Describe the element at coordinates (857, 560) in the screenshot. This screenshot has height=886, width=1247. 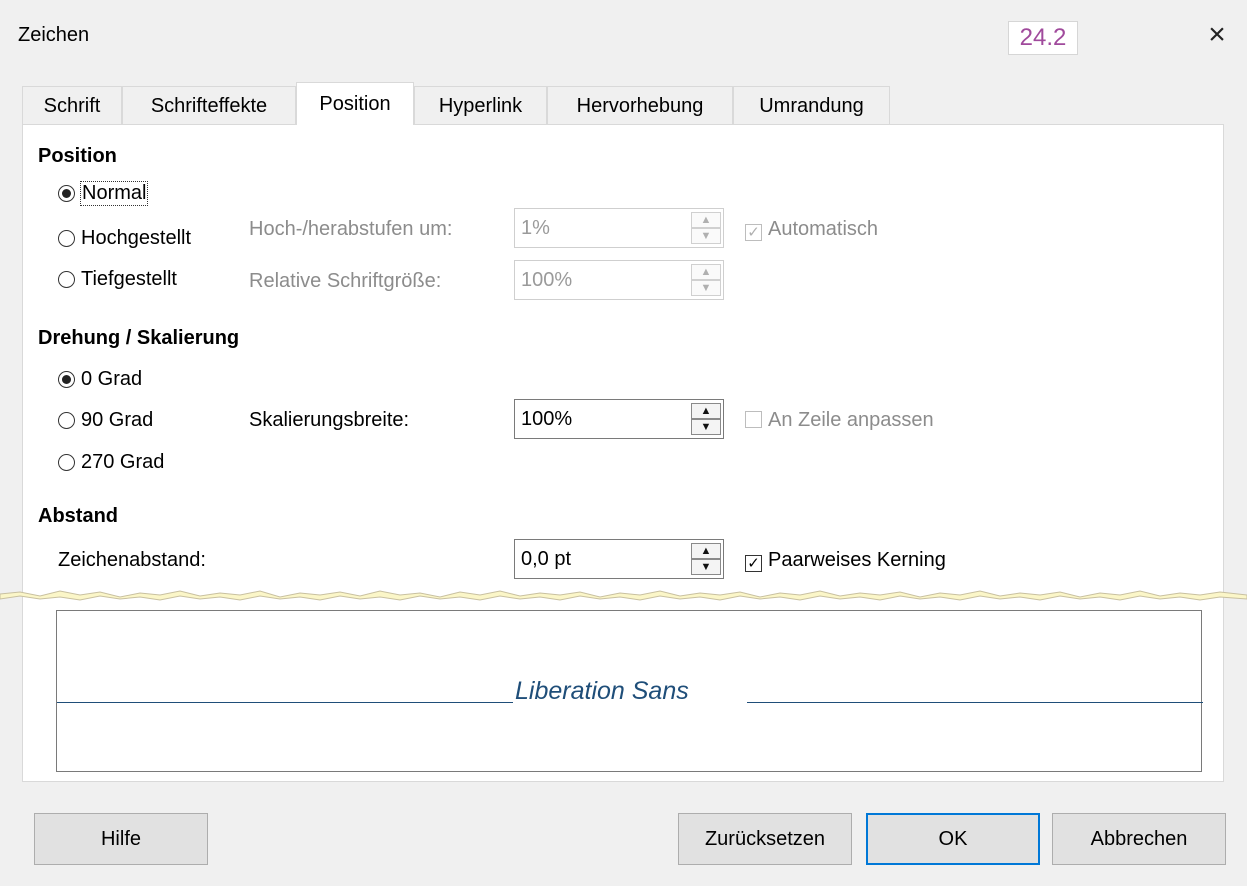
I see `kerning-label: Paarweises Kerning` at that location.